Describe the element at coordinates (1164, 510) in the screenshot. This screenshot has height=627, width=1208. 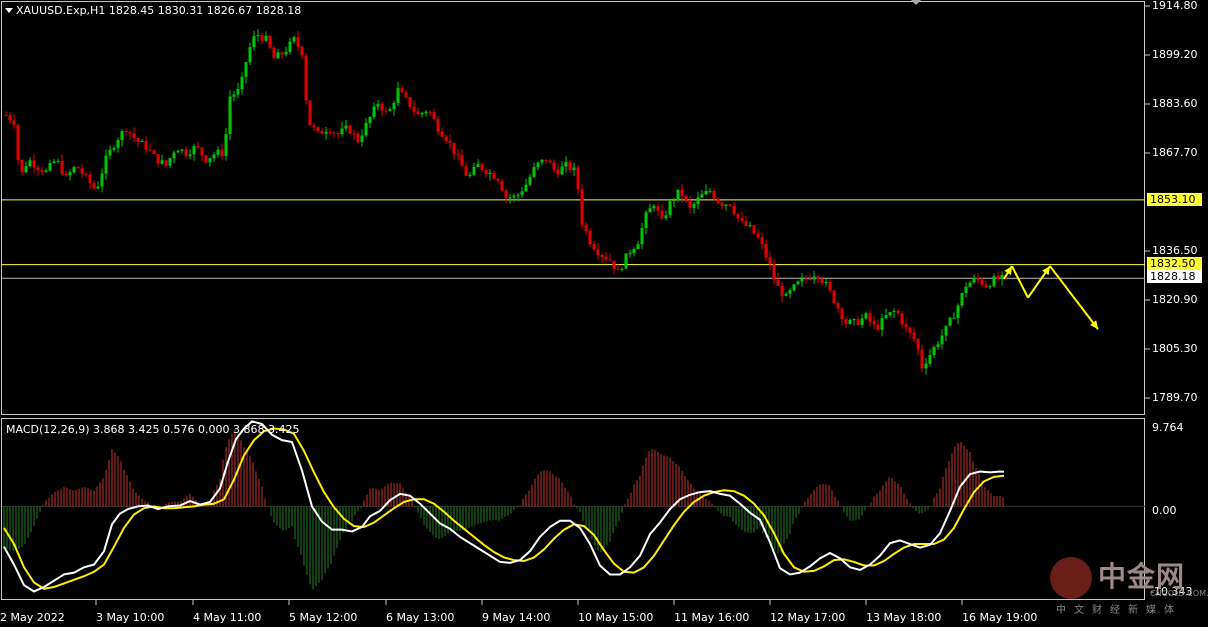
I see `macd-tick: 0.00` at that location.